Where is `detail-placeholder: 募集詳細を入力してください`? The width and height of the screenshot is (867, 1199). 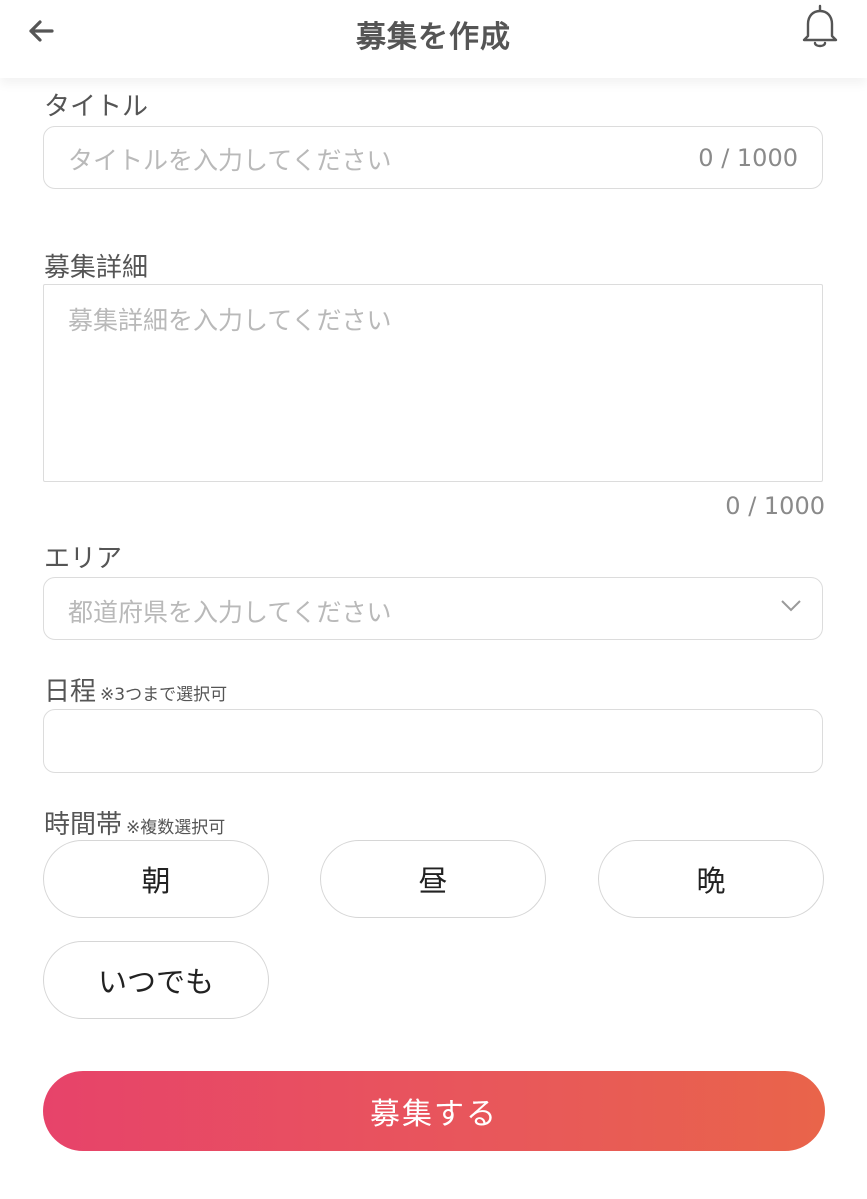
detail-placeholder: 募集詳細を入力してください is located at coordinates (230, 320).